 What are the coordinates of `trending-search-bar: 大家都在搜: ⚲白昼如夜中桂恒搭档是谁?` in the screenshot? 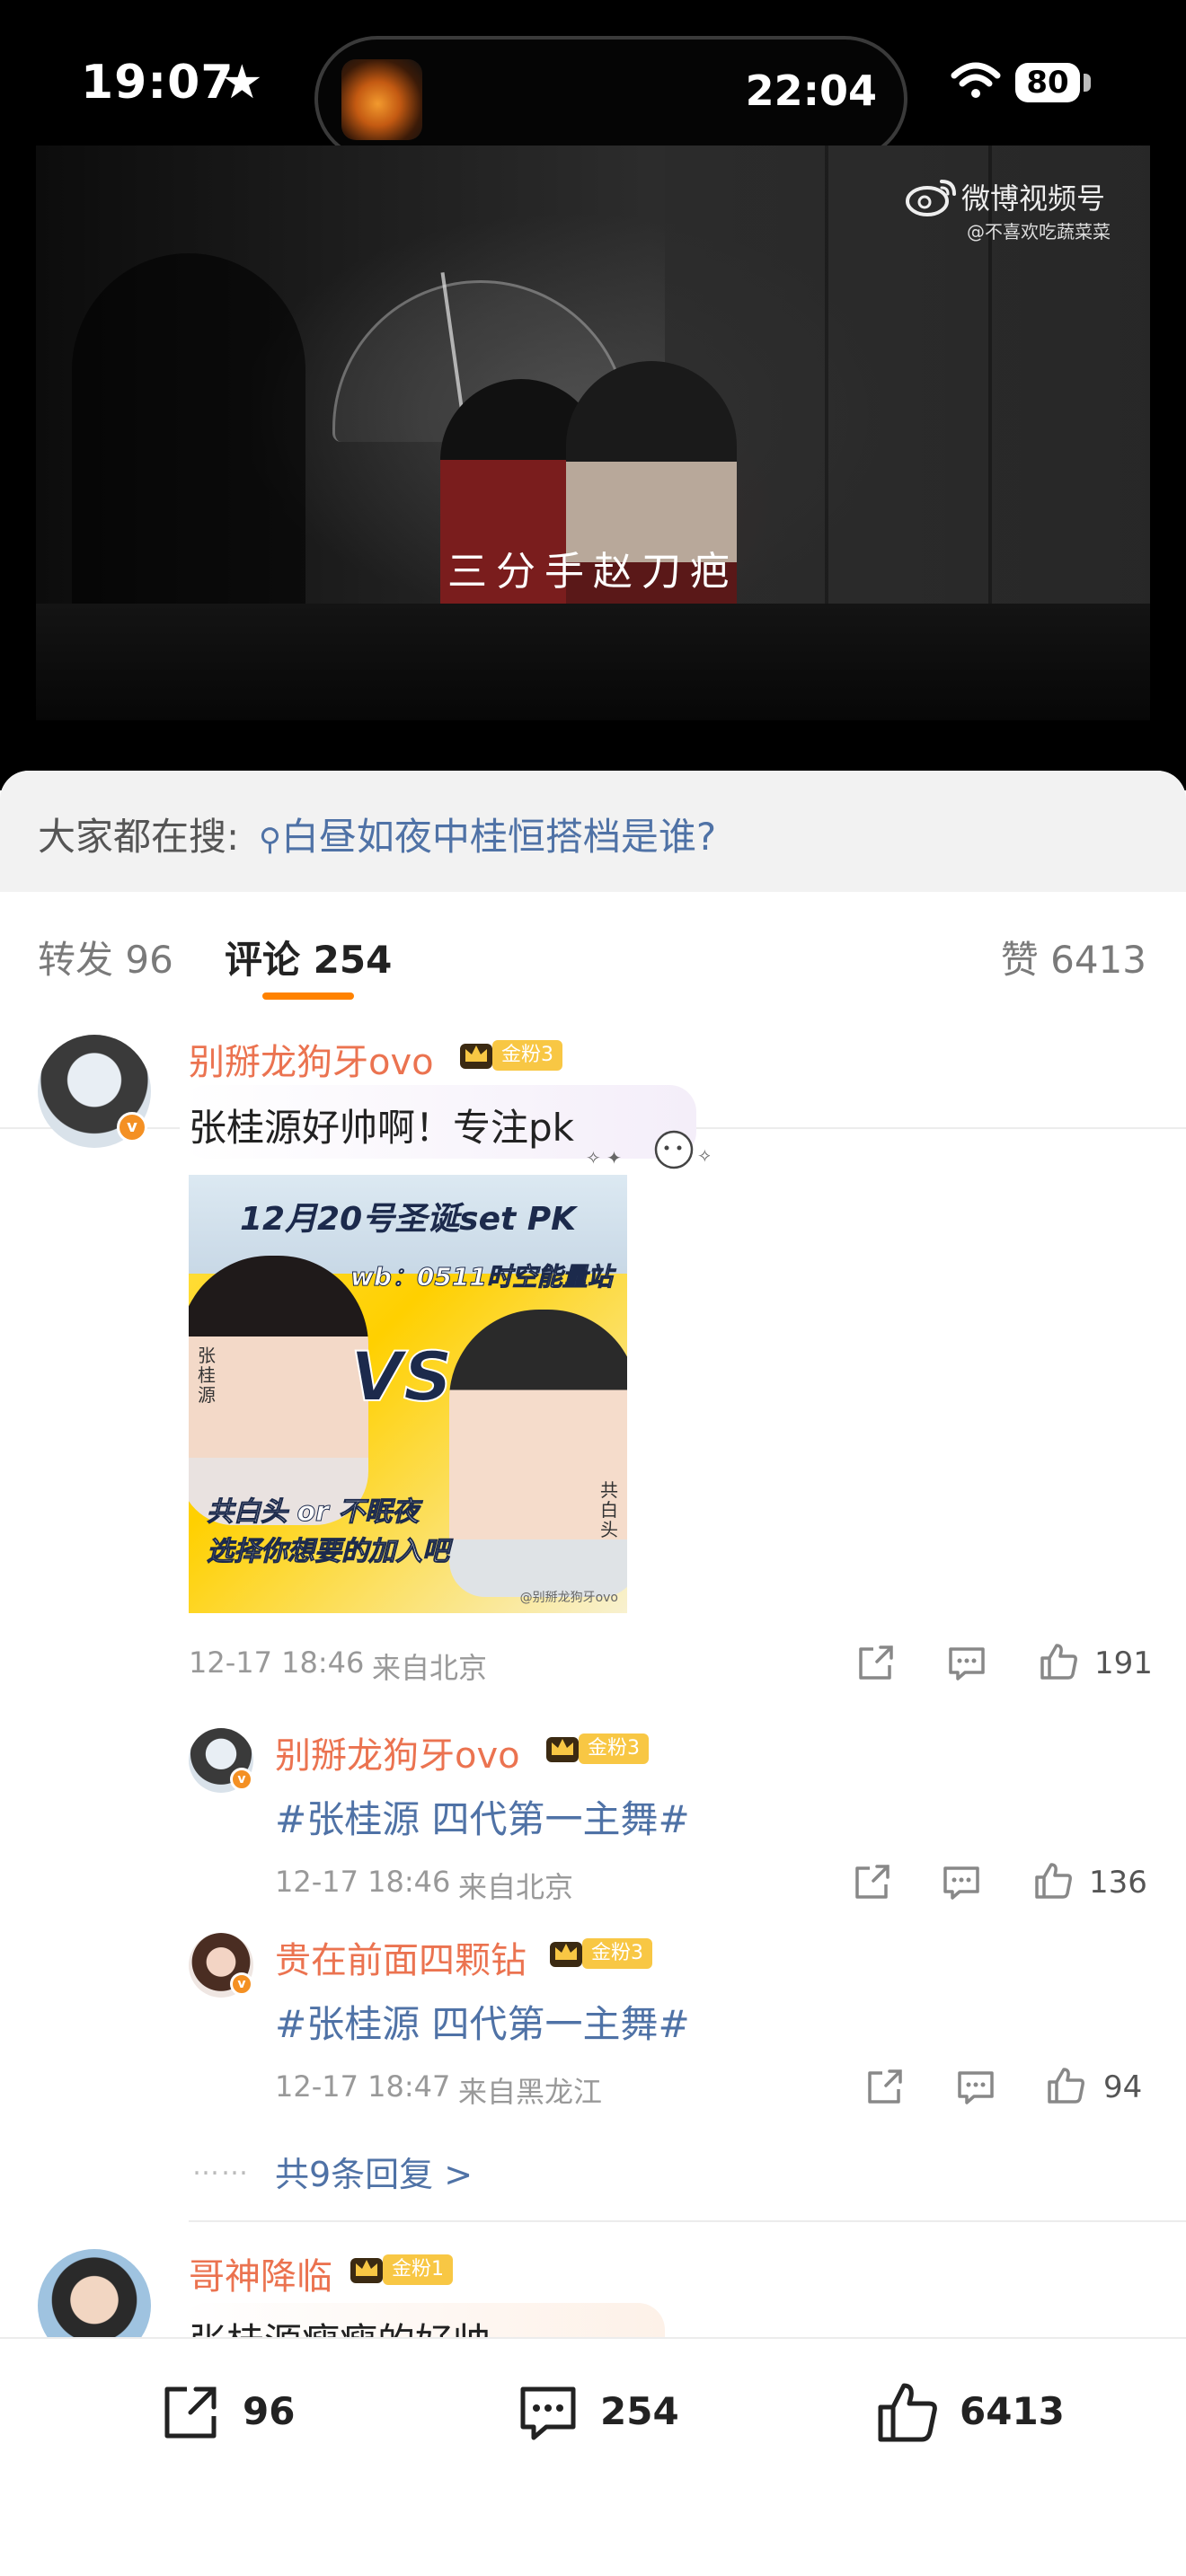 It's located at (593, 831).